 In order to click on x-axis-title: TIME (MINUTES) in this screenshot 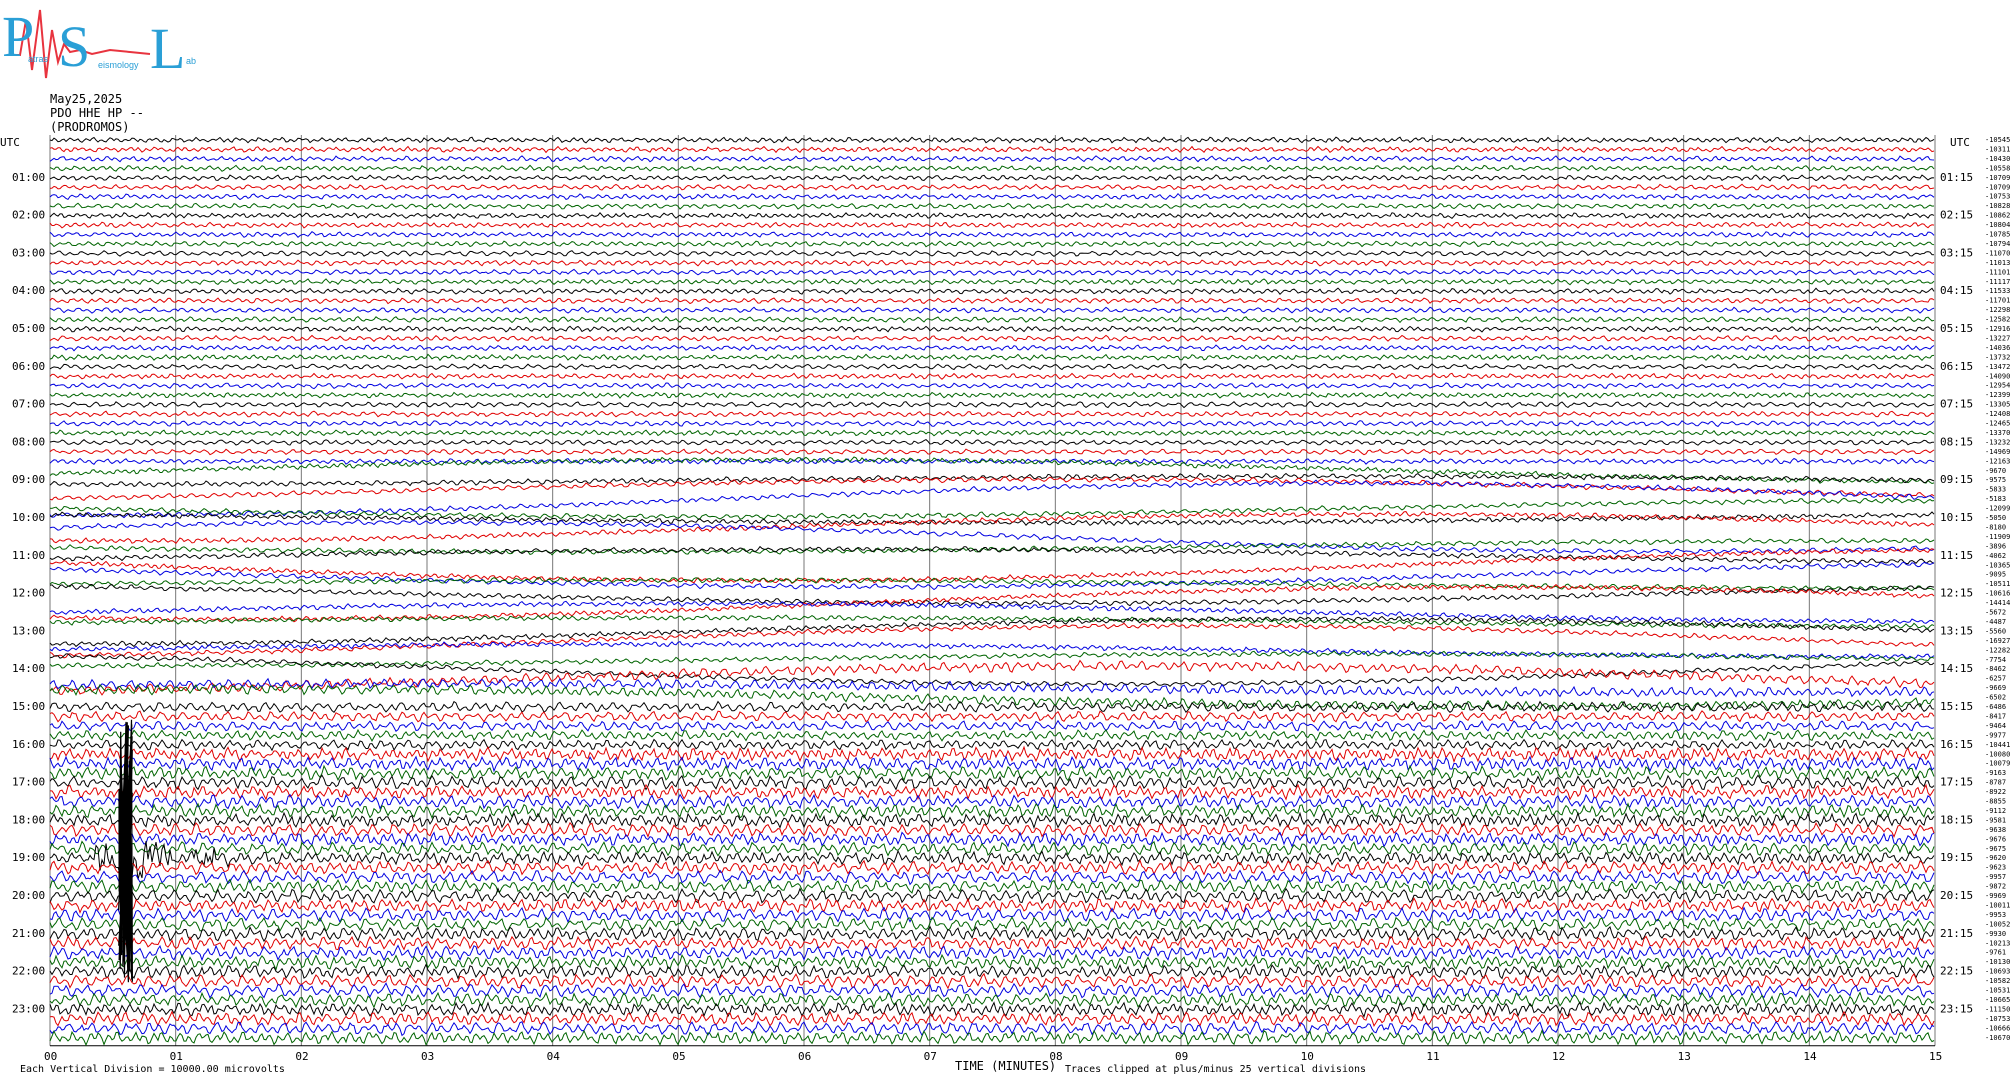, I will do `click(1005, 1066)`.